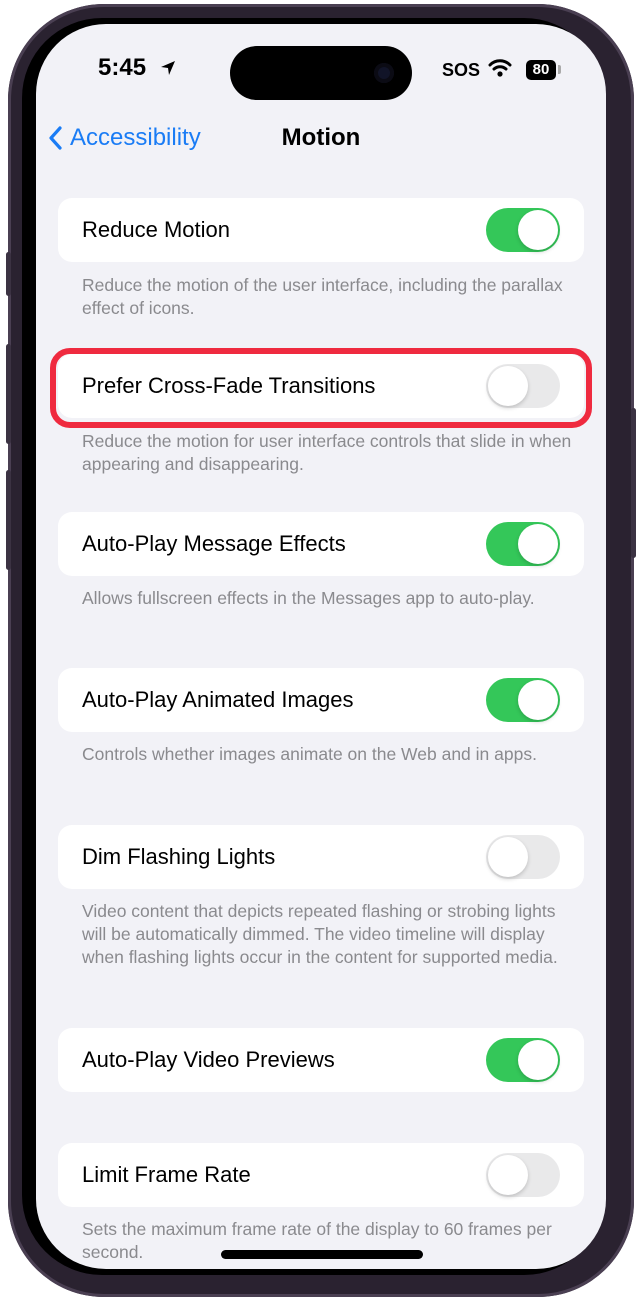  What do you see at coordinates (321, 857) in the screenshot?
I see `setting-row-dim-flashing-lights: Dim Flashing Lights` at bounding box center [321, 857].